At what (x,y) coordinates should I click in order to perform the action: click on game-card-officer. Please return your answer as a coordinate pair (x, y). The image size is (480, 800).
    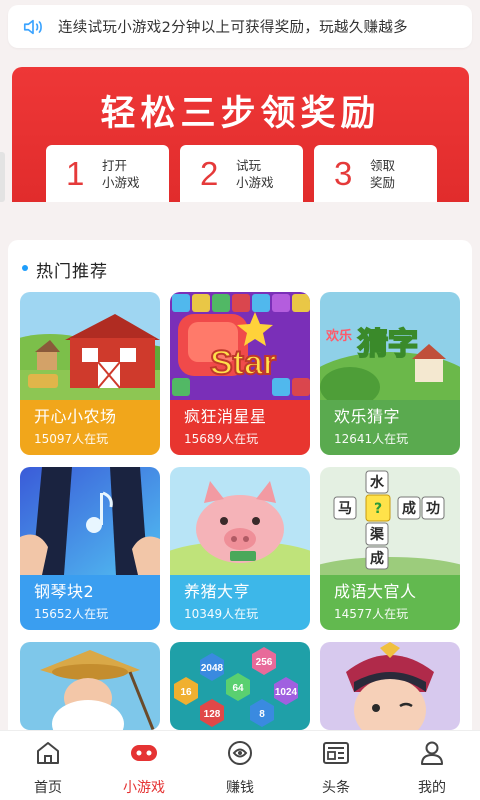
    Looking at the image, I should click on (390, 686).